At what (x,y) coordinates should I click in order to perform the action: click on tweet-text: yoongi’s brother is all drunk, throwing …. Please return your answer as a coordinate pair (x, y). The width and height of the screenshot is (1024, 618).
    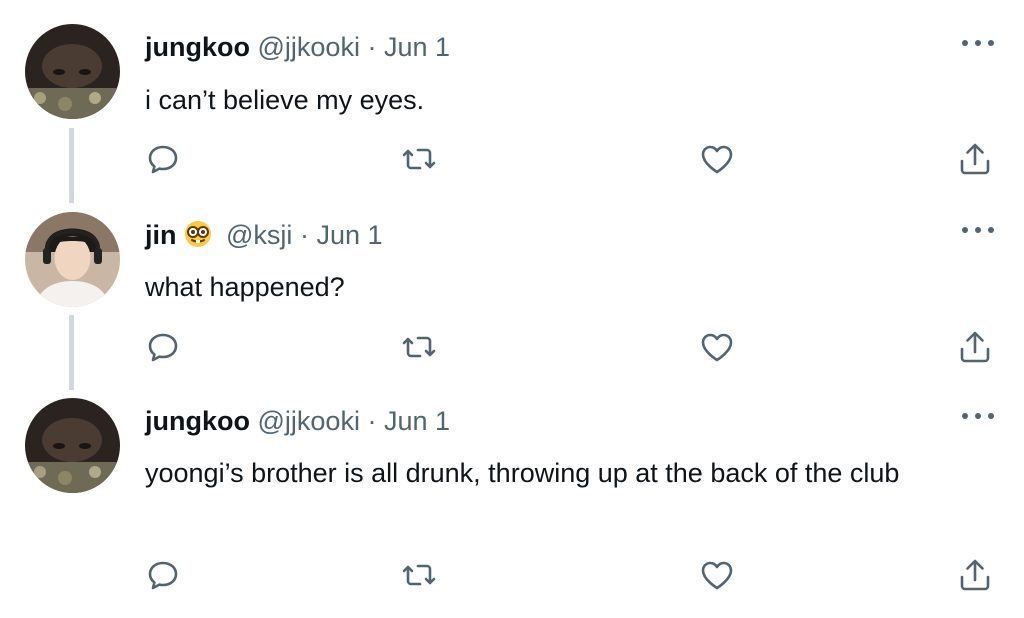
    Looking at the image, I should click on (522, 473).